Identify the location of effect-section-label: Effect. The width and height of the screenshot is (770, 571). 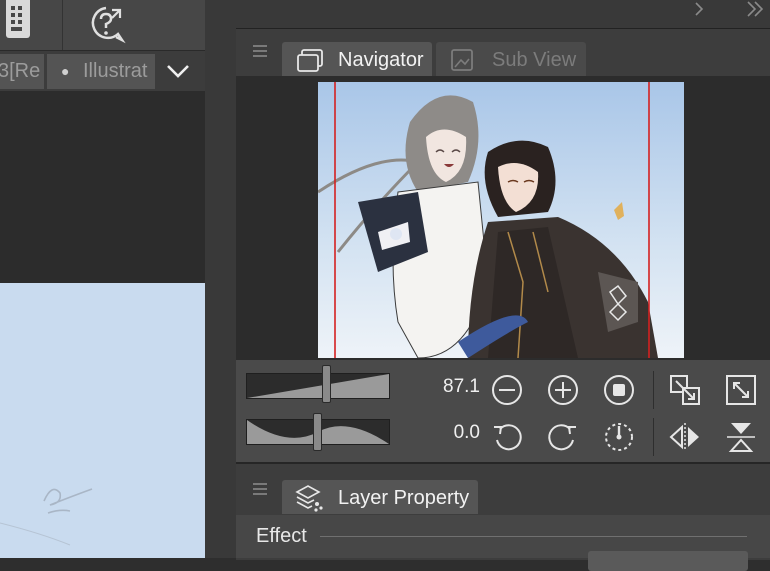
(281, 536).